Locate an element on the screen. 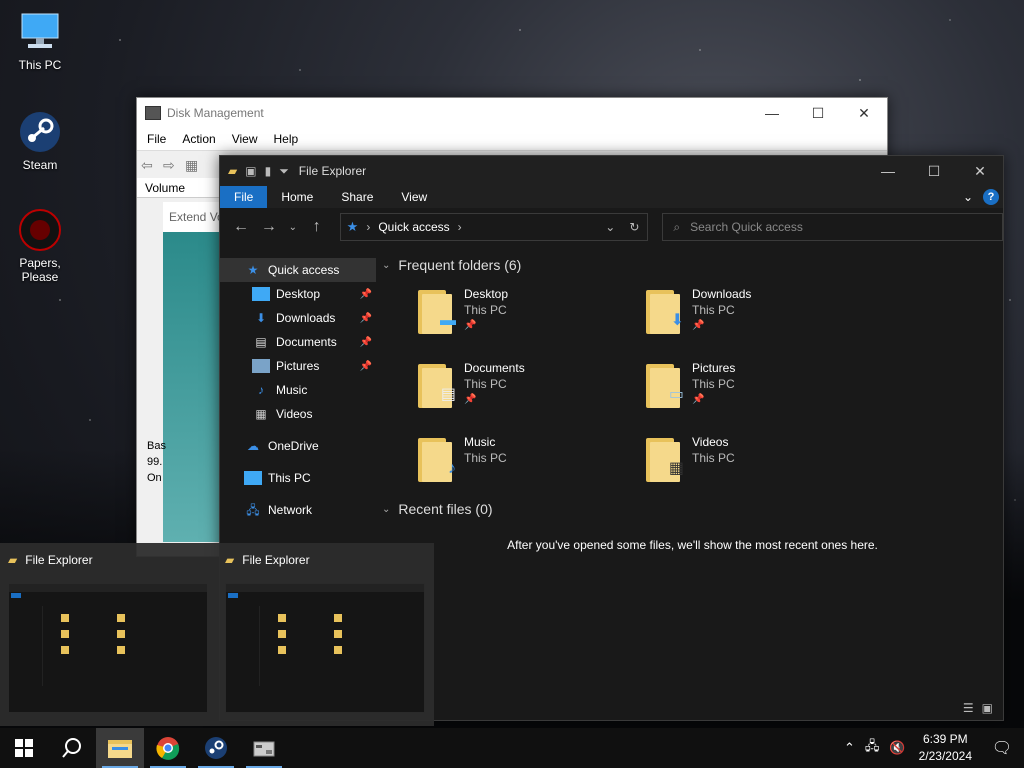 The image size is (1024, 768). tab-share: Share is located at coordinates (357, 197).